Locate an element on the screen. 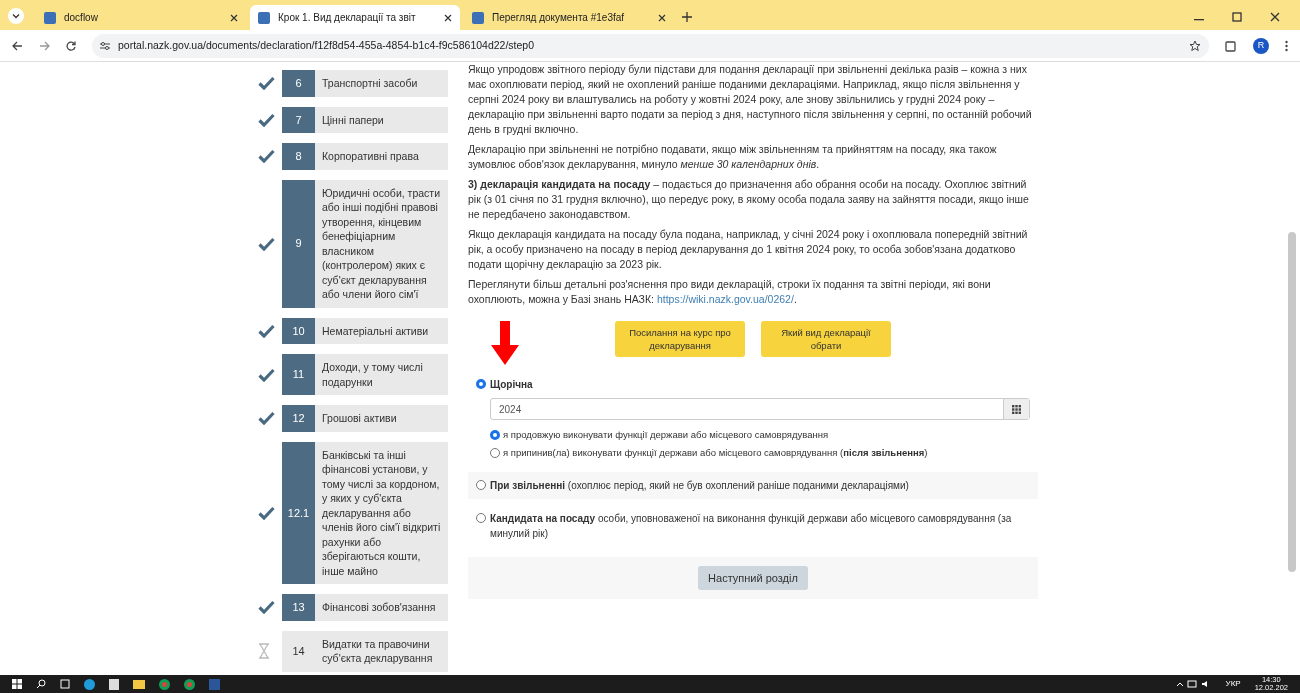 Image resolution: width=1300 pixels, height=693 pixels. sub-option-label: я продовжую виконувати функції держави або місцевого самоврядування is located at coordinates (666, 435).